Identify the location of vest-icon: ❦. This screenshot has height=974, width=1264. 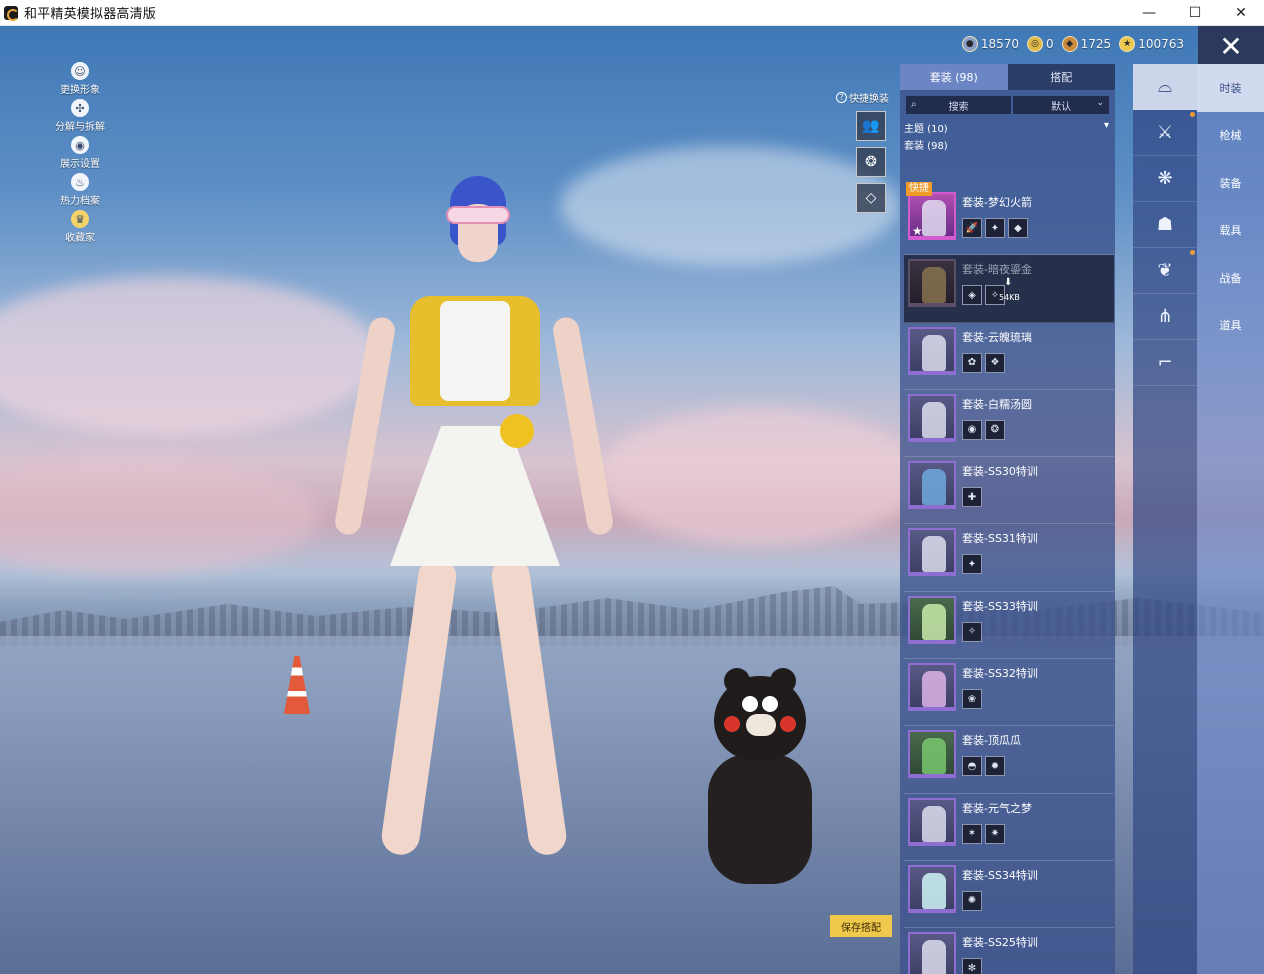
(1165, 270).